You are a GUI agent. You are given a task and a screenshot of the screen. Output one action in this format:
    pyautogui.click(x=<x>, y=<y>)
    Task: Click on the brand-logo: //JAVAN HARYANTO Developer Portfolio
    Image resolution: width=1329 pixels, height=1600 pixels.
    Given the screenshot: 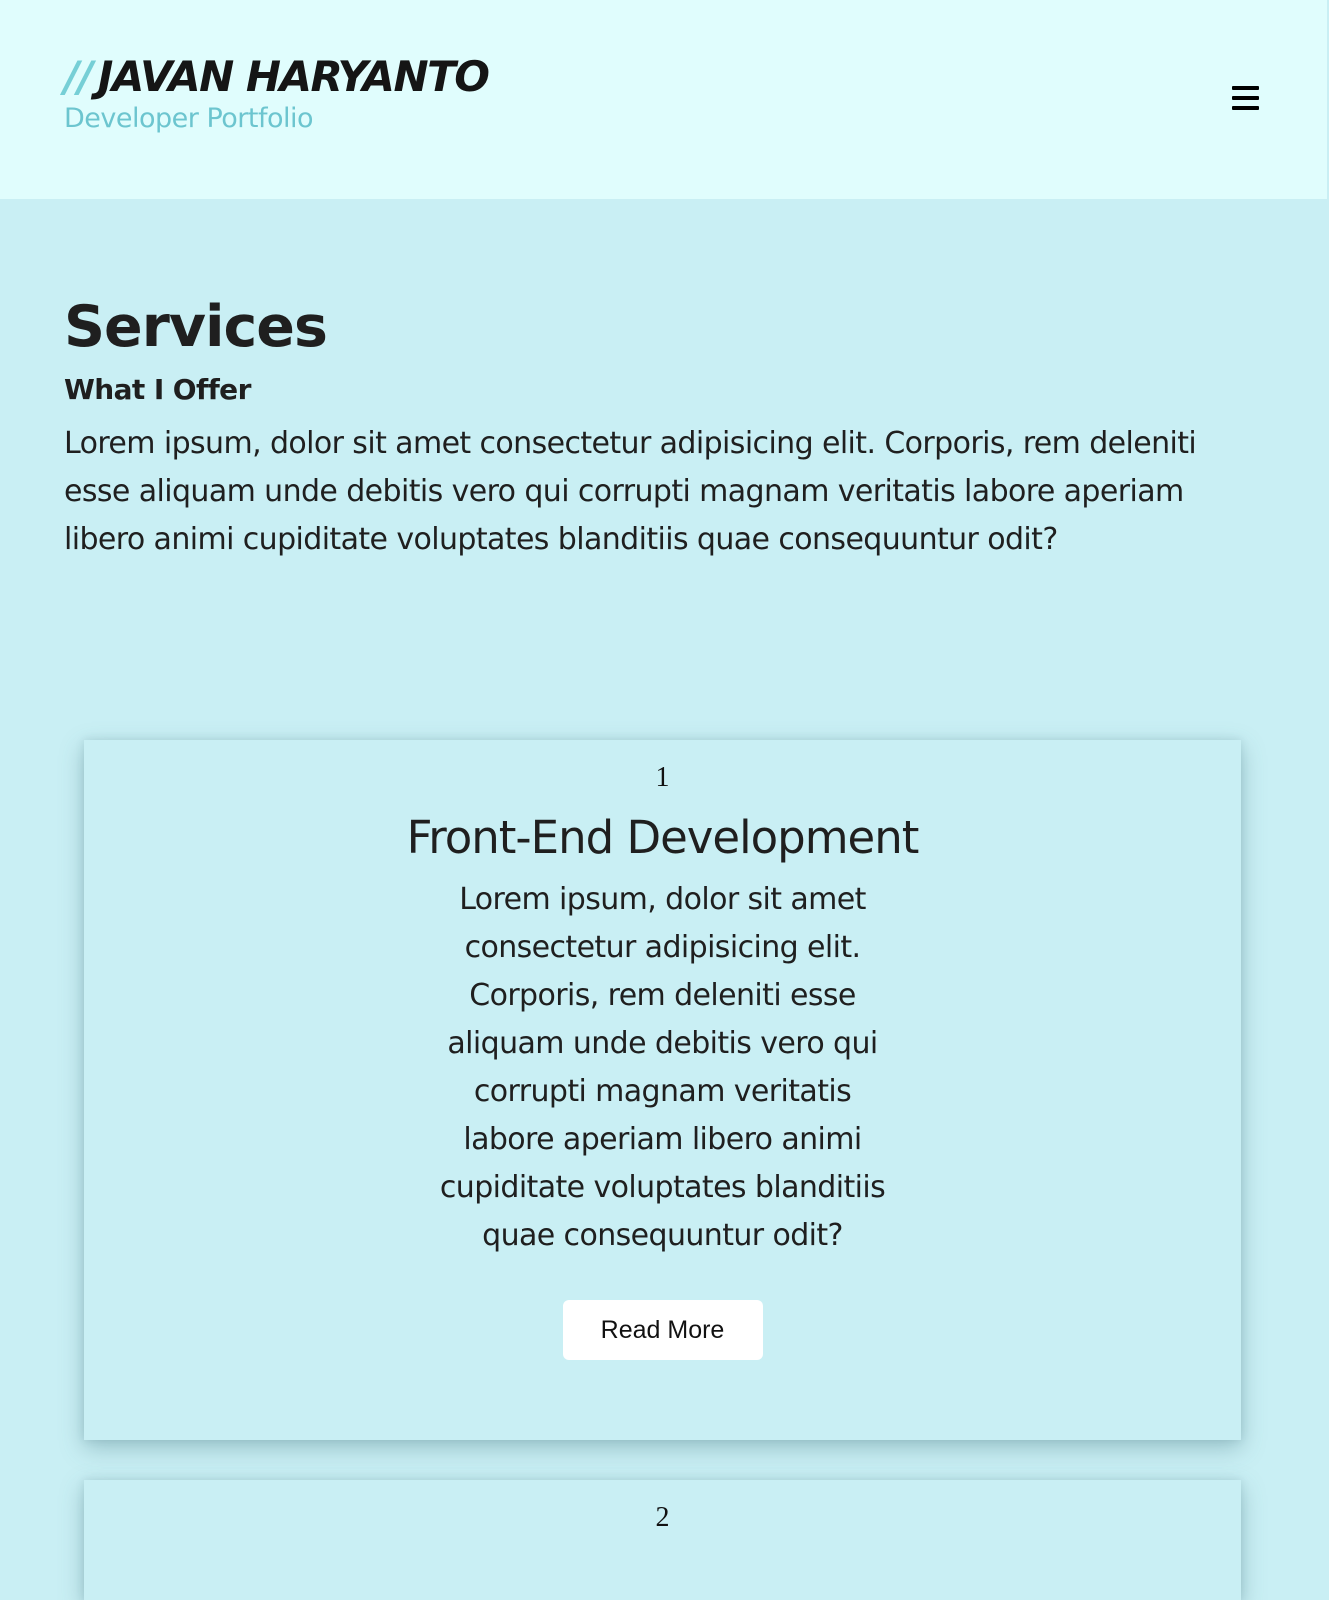 What is the action you would take?
    pyautogui.click(x=277, y=94)
    